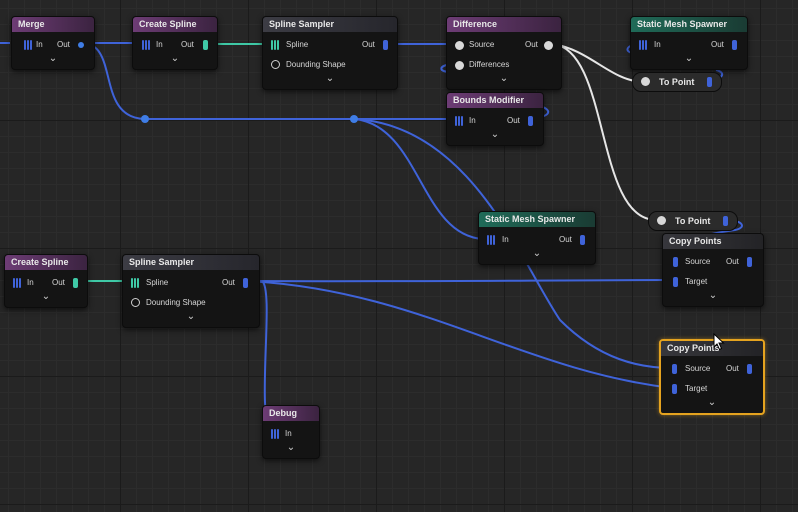 This screenshot has width=798, height=512. What do you see at coordinates (713, 270) in the screenshot?
I see `copy-points-node: Copy Points Source Out Target ⌄` at bounding box center [713, 270].